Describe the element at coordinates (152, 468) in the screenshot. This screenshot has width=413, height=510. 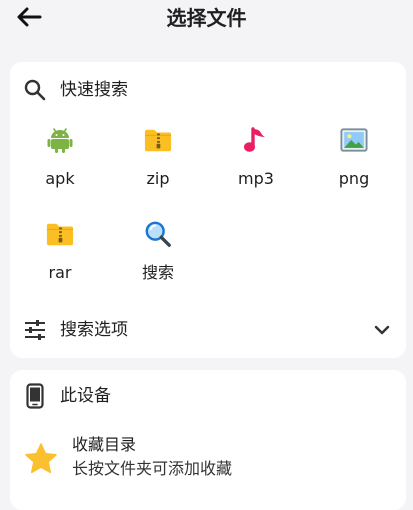
I see `favorites-subtitle: 长按文件夹可添加收藏` at that location.